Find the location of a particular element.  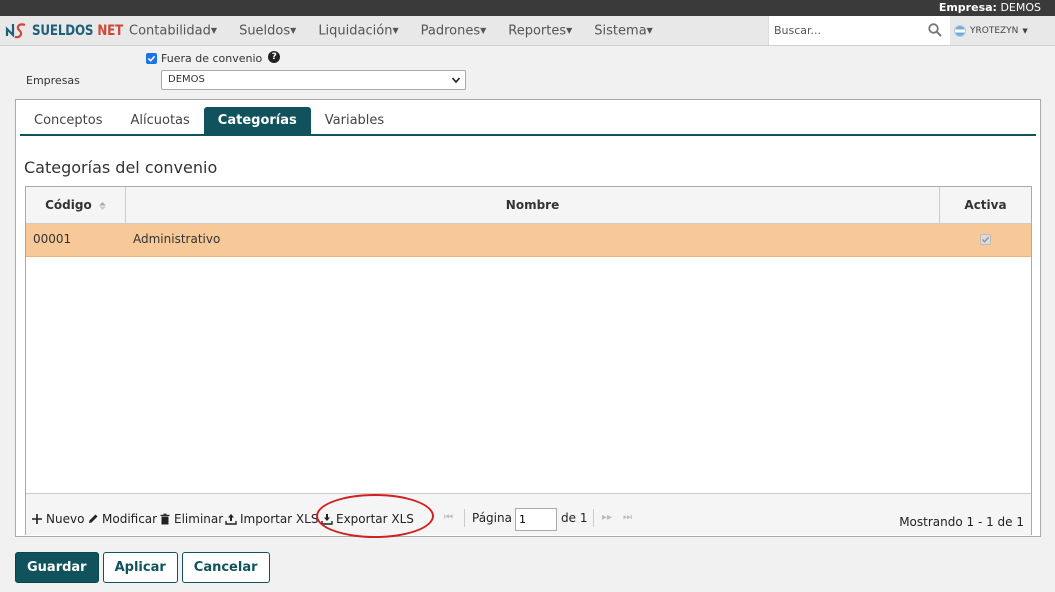

empresas-select: DEMOS is located at coordinates (313, 80).